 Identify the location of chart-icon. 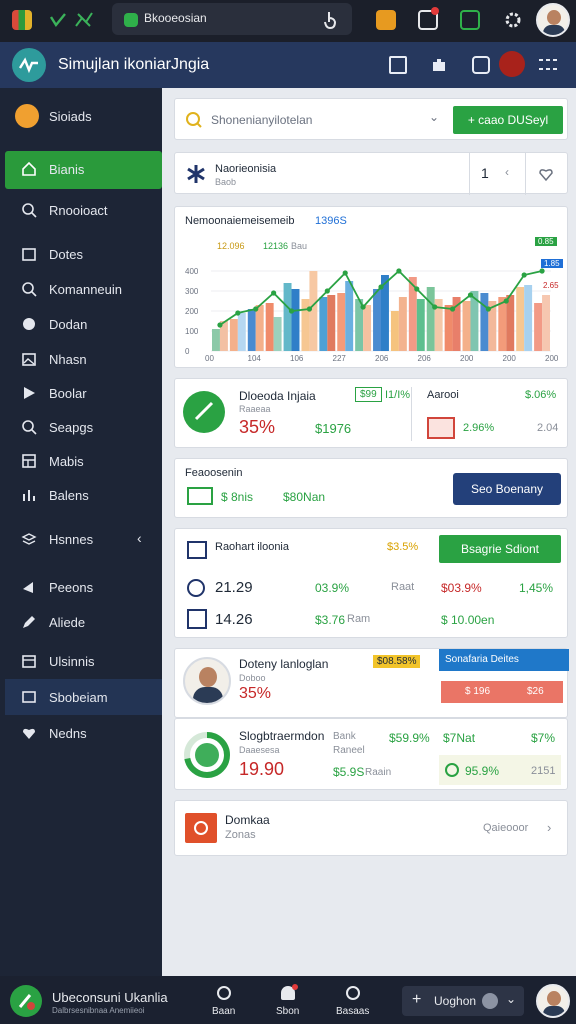
(29, 495).